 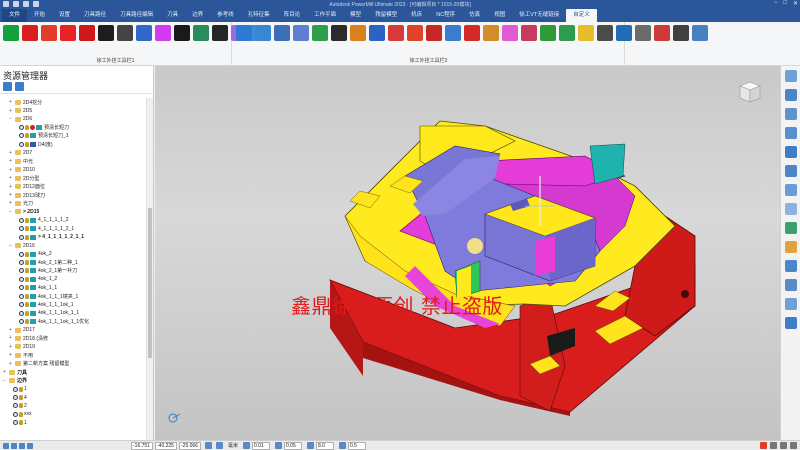 I want to click on tab-workplanes: 工作平面, so click(x=325, y=15).